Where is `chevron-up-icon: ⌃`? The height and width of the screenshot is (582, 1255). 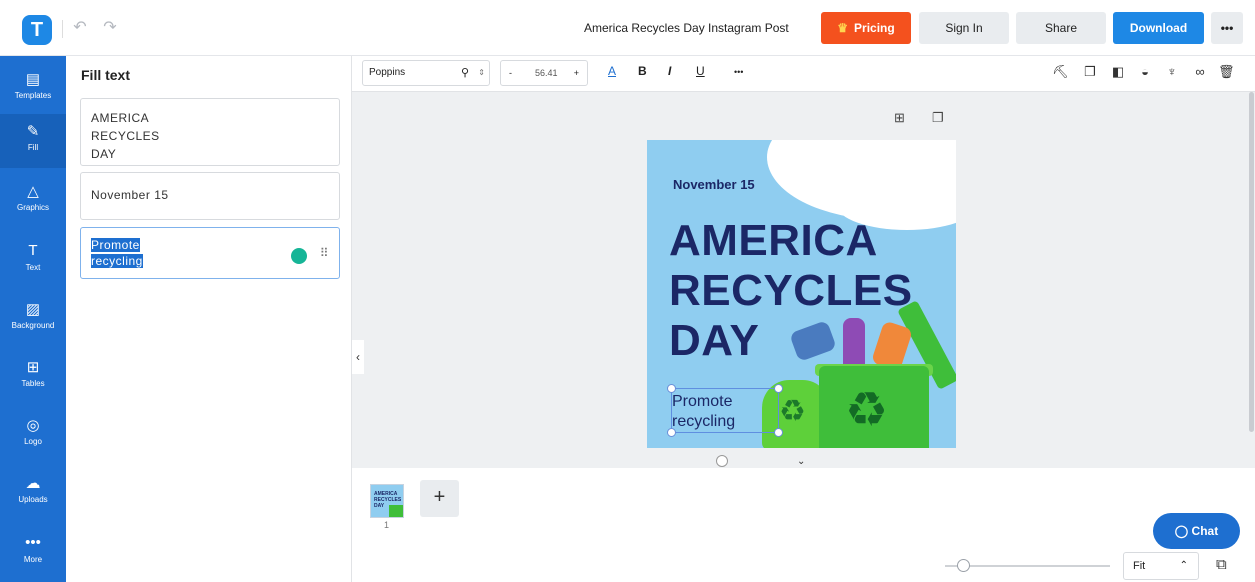
chevron-up-icon: ⌃ is located at coordinates (1184, 566).